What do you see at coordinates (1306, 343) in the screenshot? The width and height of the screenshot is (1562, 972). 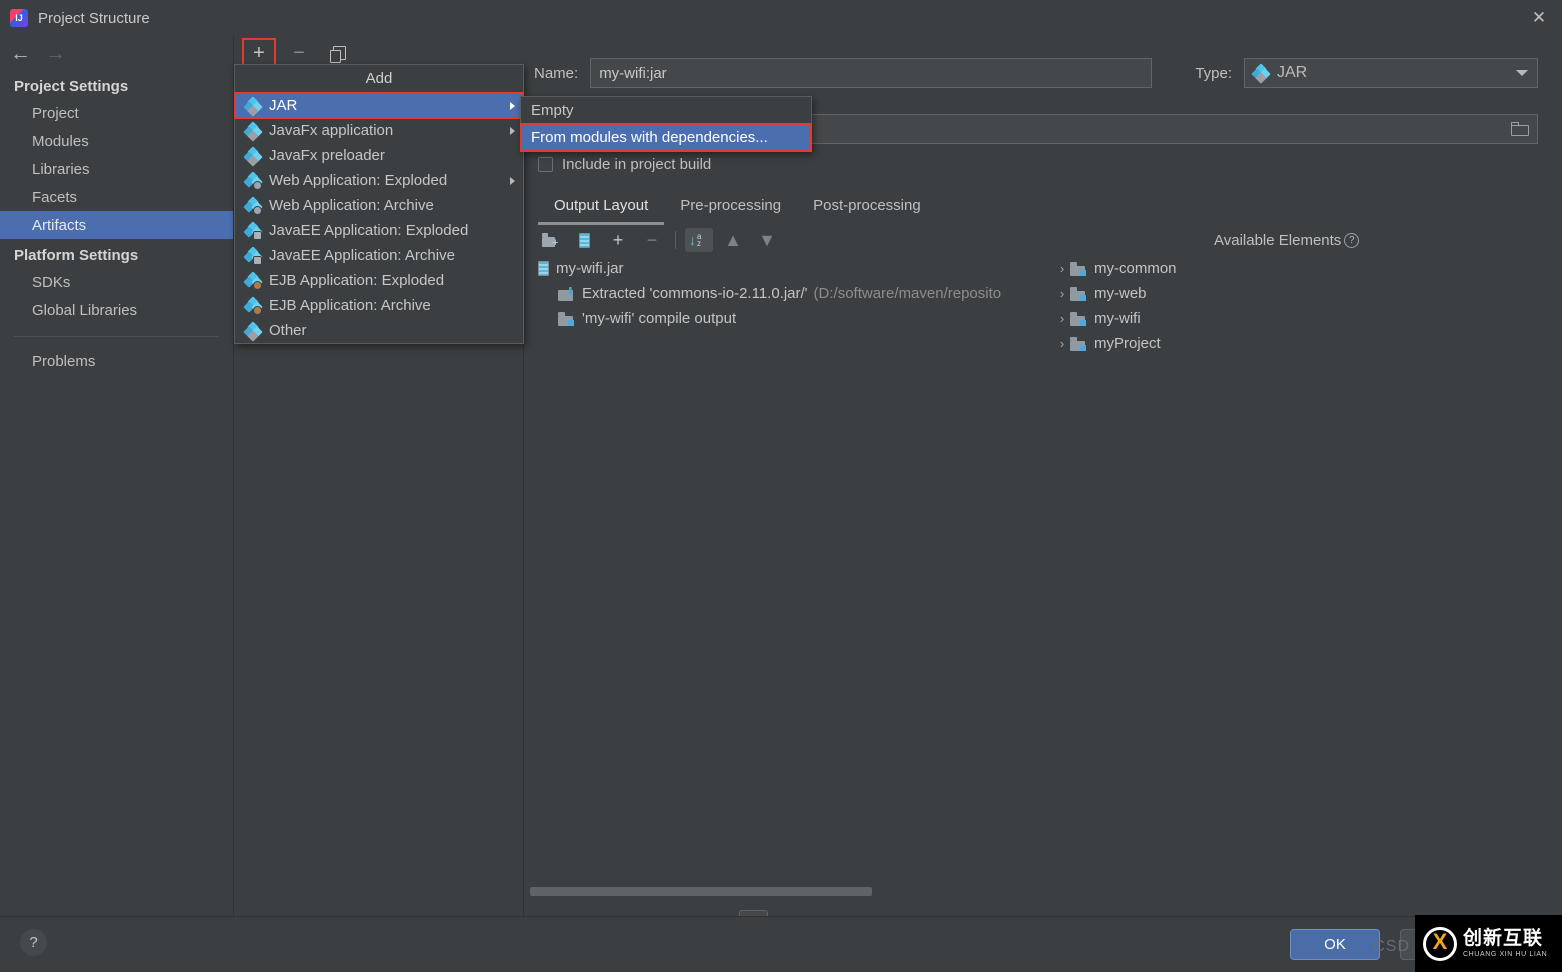 I see `list-item: › myProject` at bounding box center [1306, 343].